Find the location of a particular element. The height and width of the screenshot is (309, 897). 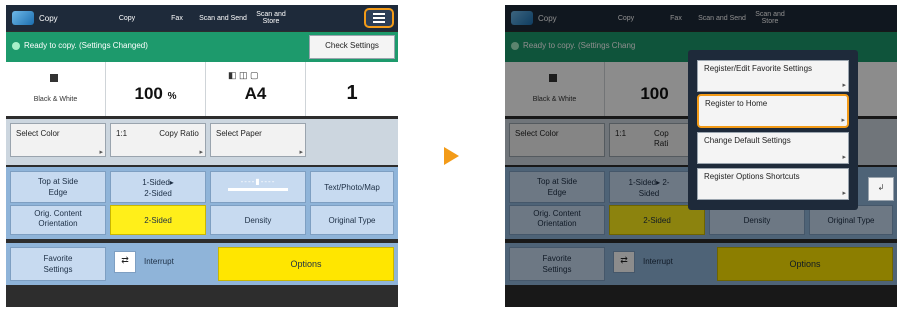

check-settings-label: Check Settings is located at coordinates (352, 45).